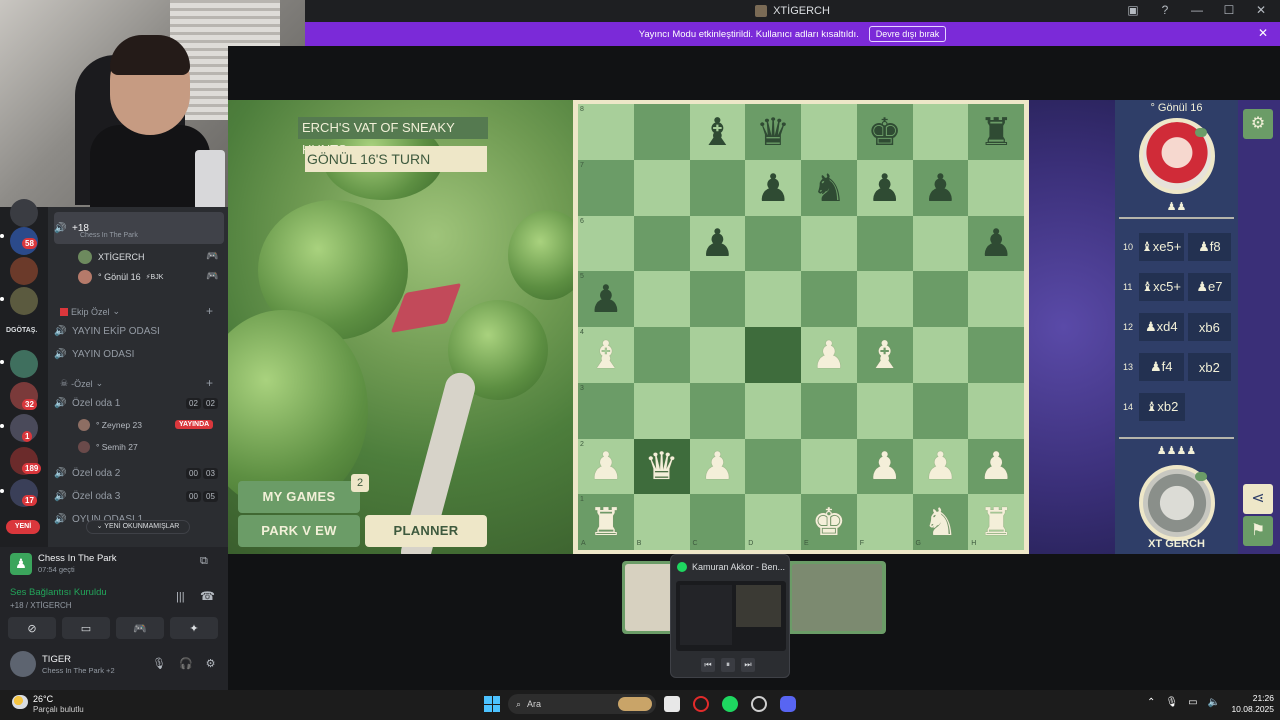 Image resolution: width=1280 pixels, height=720 pixels. I want to click on taskbar-search: ⌕ Ara, so click(582, 704).